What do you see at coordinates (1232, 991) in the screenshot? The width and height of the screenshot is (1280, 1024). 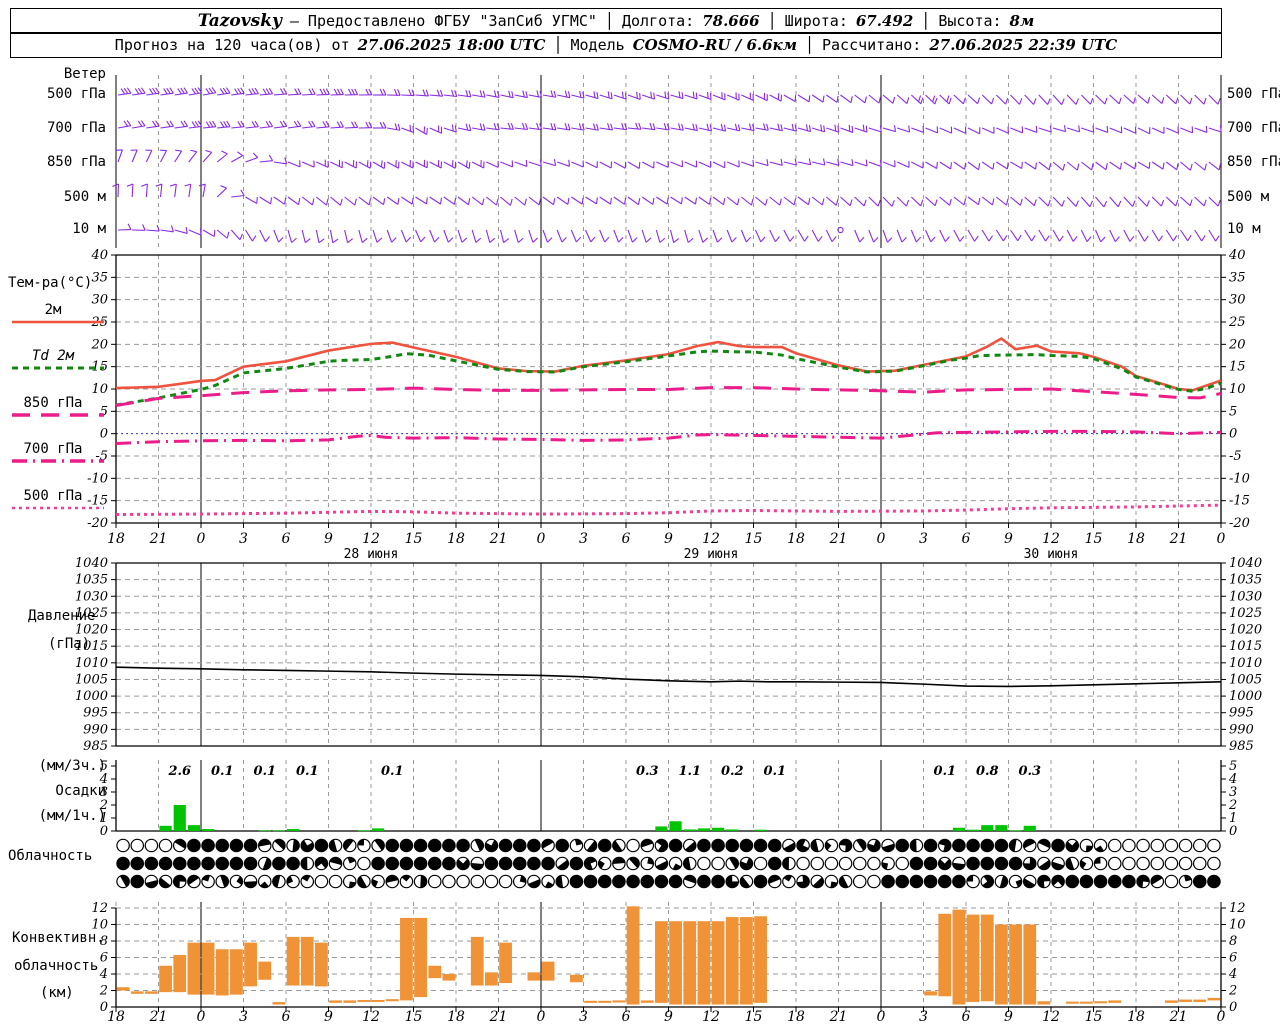 I see `conv-ytick-right: 2` at bounding box center [1232, 991].